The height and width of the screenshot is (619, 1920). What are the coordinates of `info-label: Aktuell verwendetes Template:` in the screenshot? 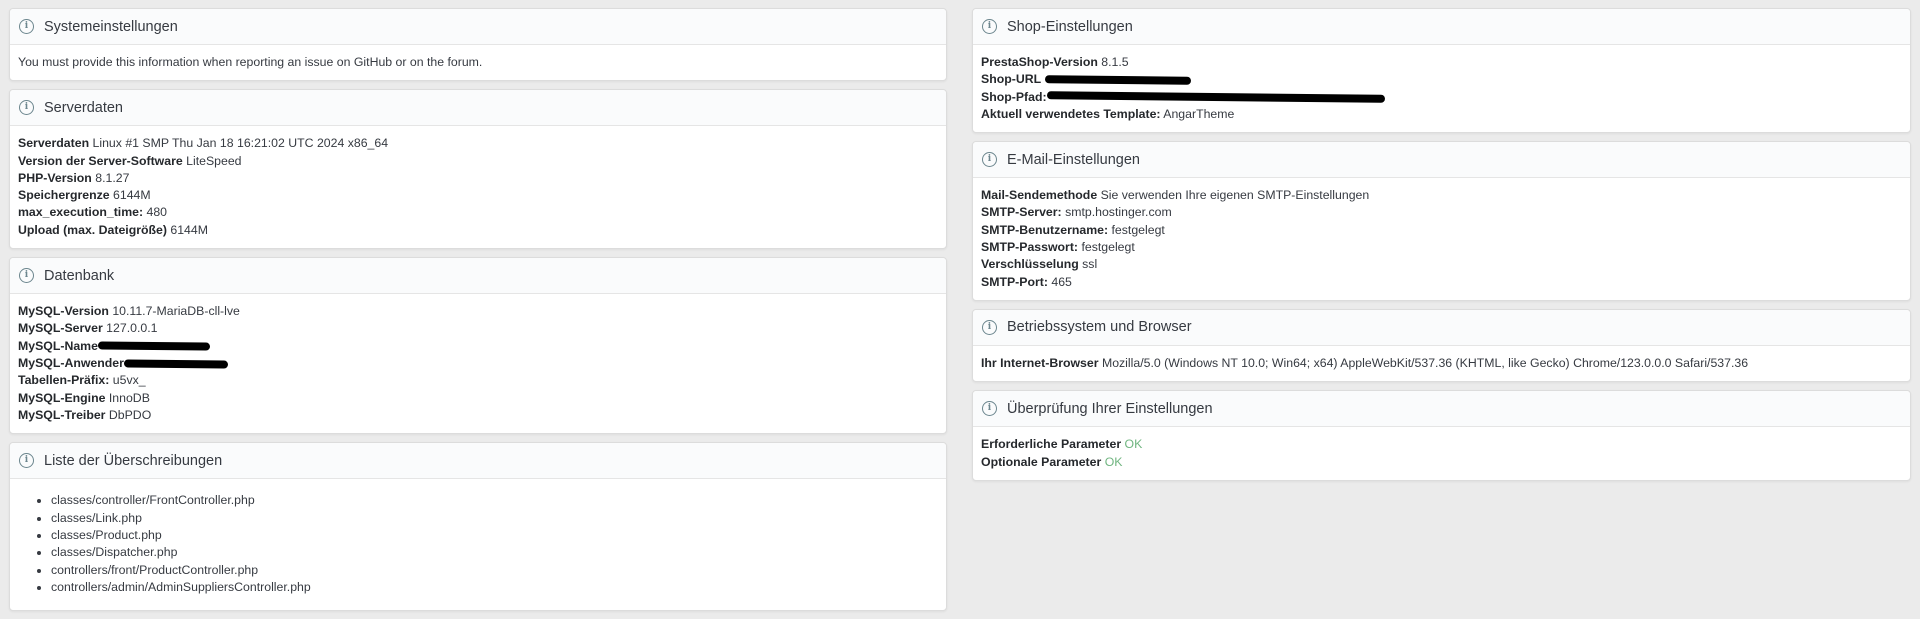 It's located at (1071, 113).